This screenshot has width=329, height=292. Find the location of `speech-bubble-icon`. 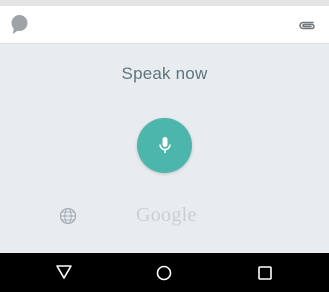

speech-bubble-icon is located at coordinates (19, 24).